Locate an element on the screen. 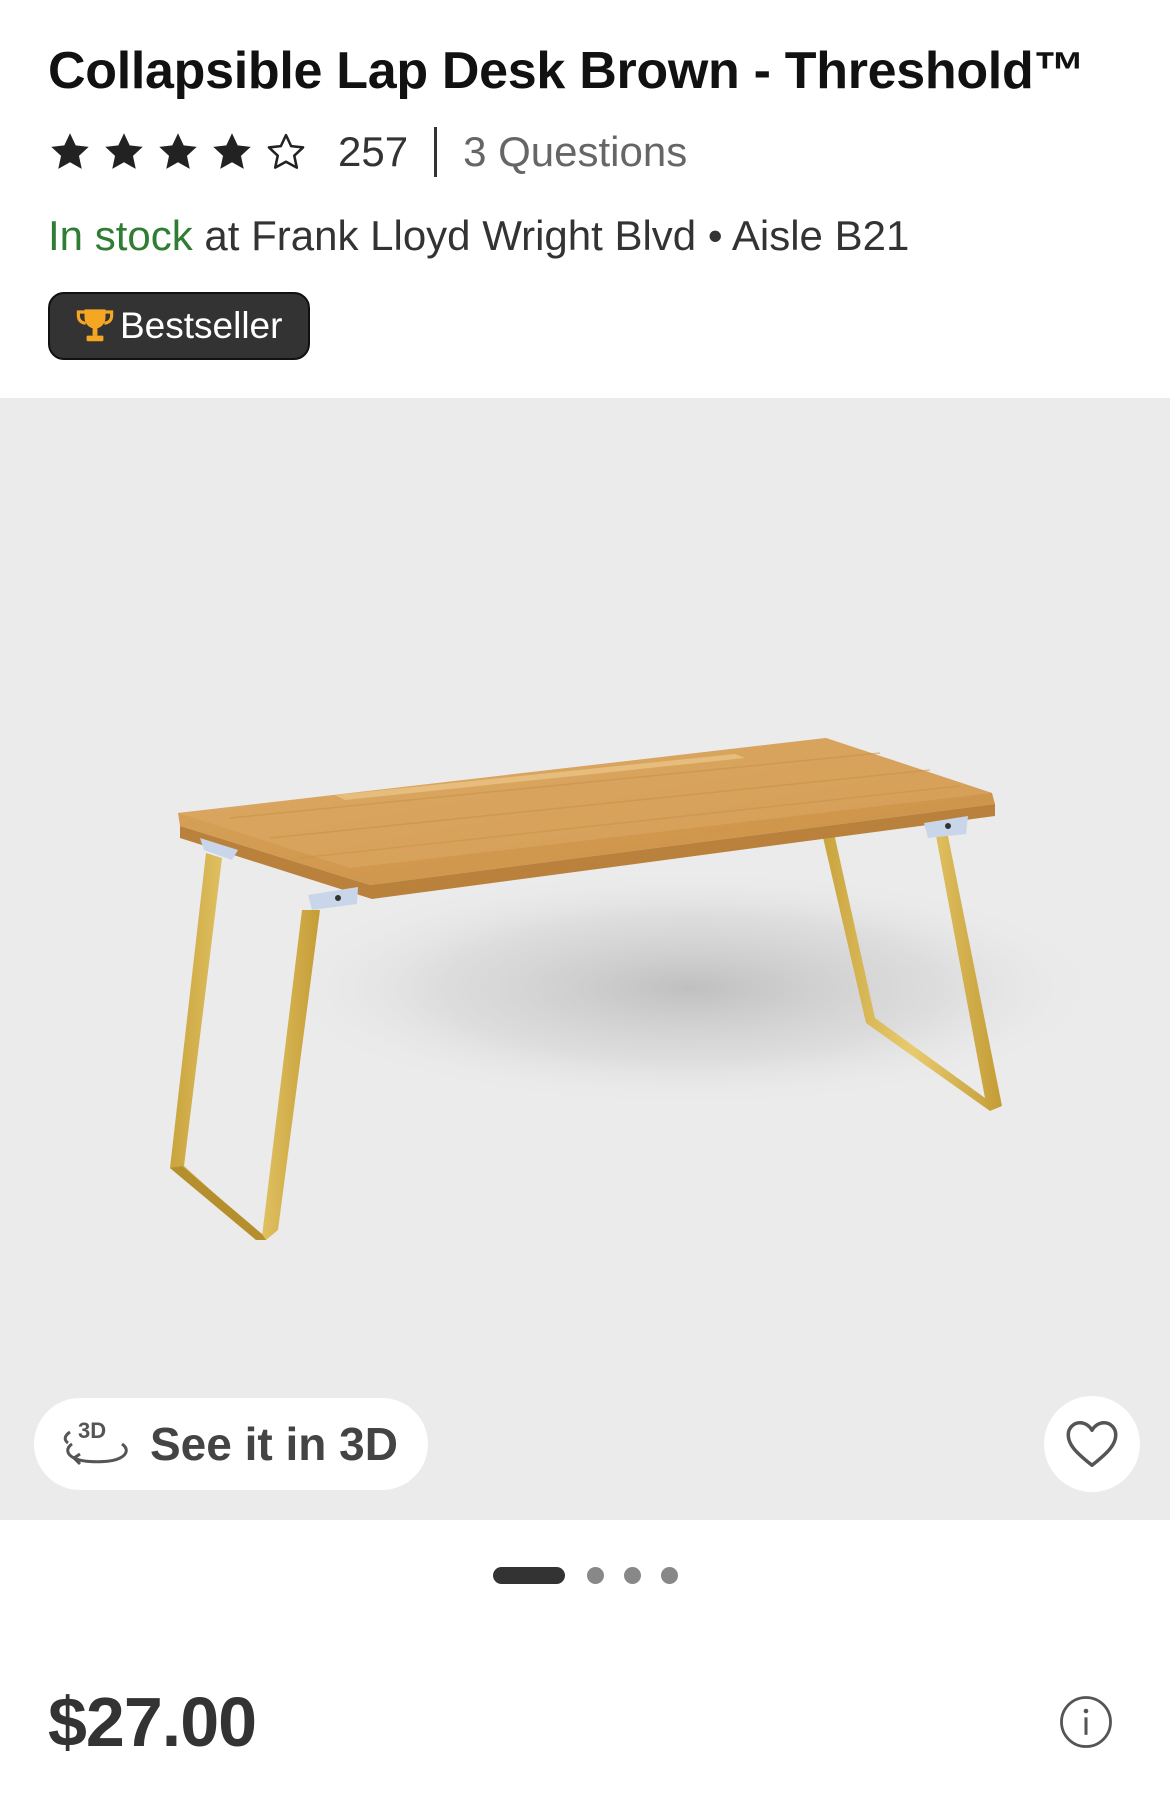  product-title: Collapsible Lap Desk Brown - Threshold™ is located at coordinates (567, 71).